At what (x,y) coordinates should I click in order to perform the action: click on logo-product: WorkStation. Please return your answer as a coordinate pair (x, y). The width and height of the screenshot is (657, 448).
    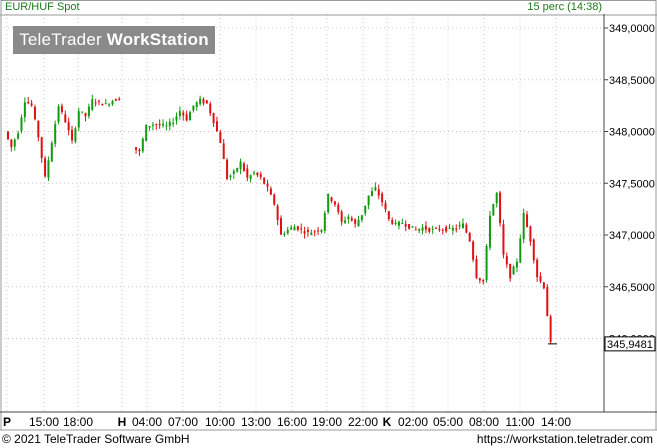
    Looking at the image, I should click on (157, 39).